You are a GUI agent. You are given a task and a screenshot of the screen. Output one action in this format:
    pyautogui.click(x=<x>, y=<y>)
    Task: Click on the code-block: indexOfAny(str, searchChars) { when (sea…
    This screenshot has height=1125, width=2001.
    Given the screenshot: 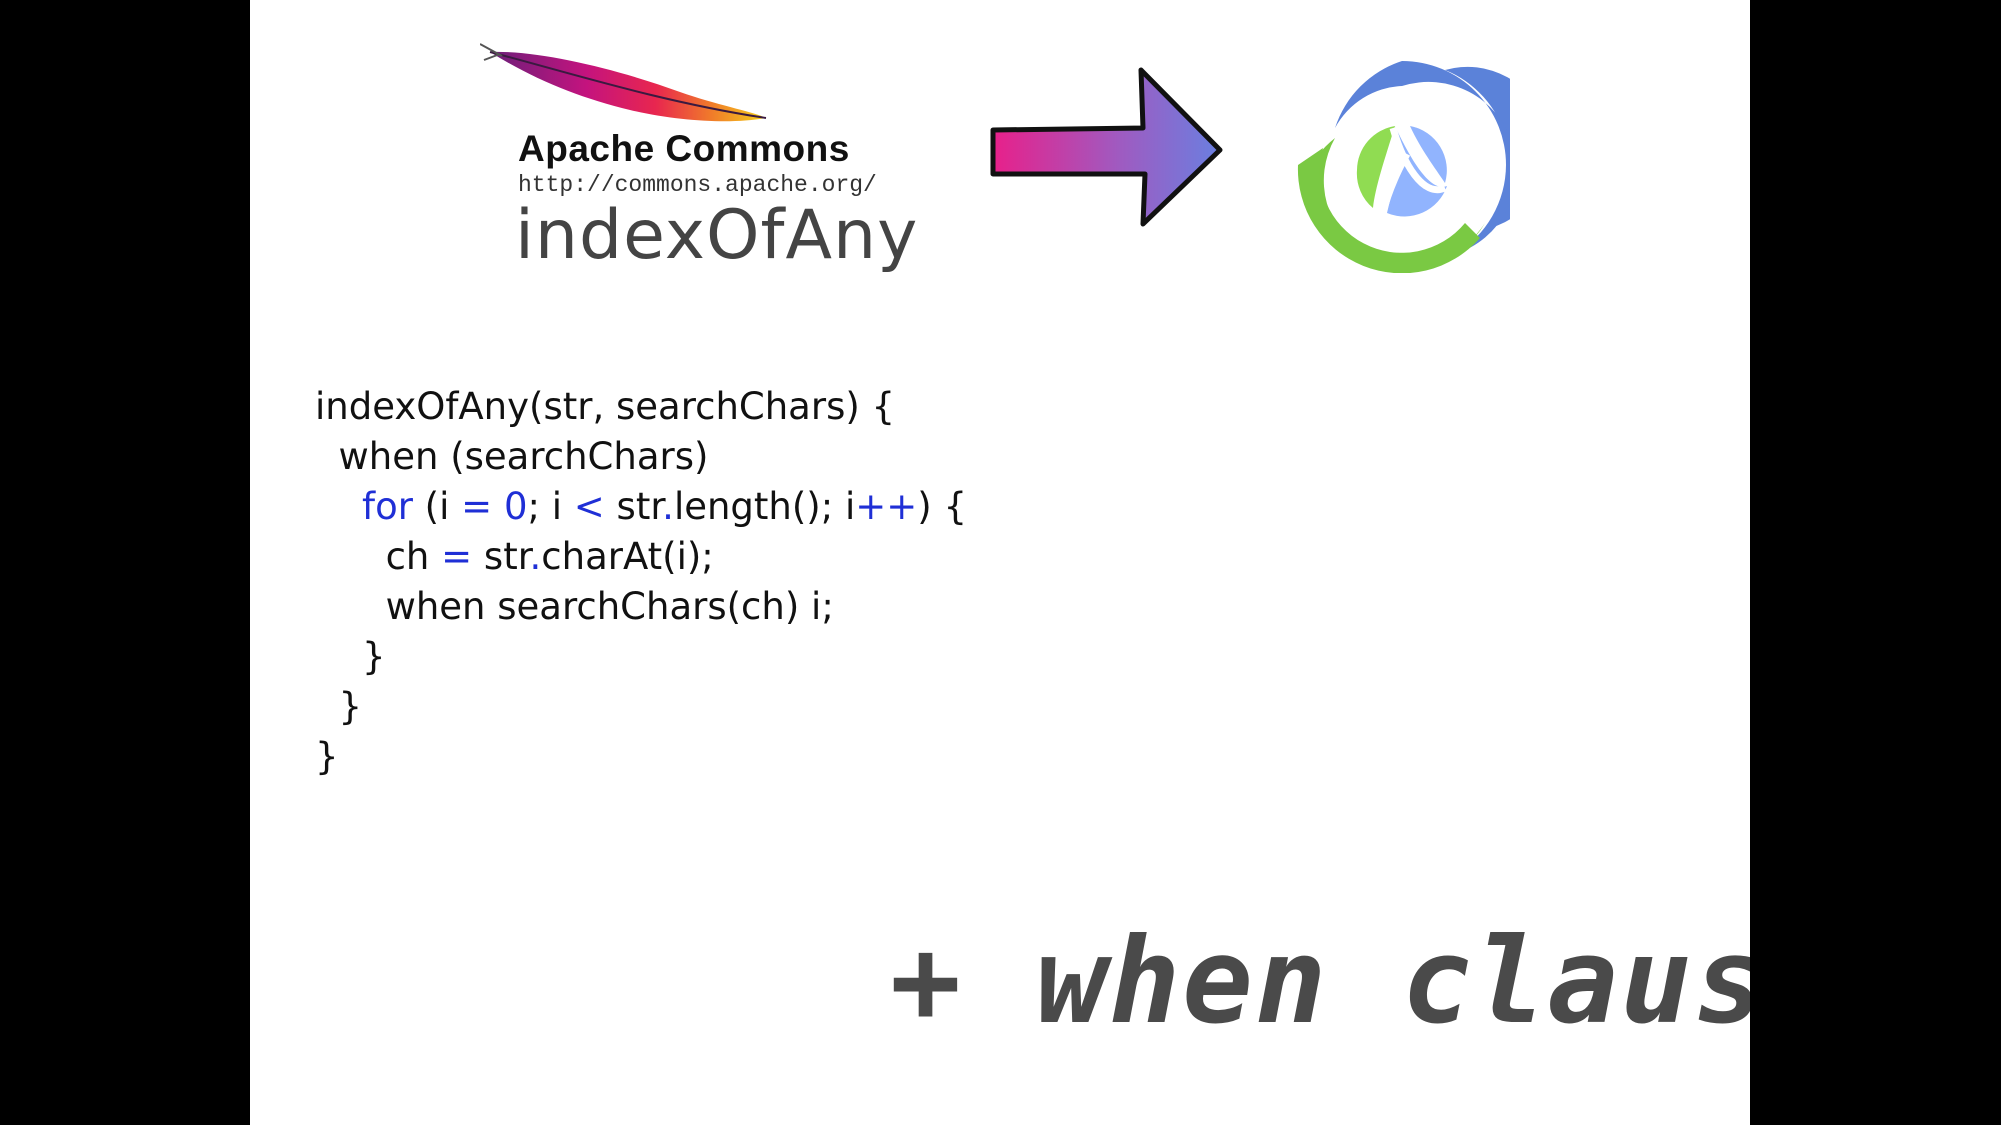 What is the action you would take?
    pyautogui.click(x=641, y=582)
    